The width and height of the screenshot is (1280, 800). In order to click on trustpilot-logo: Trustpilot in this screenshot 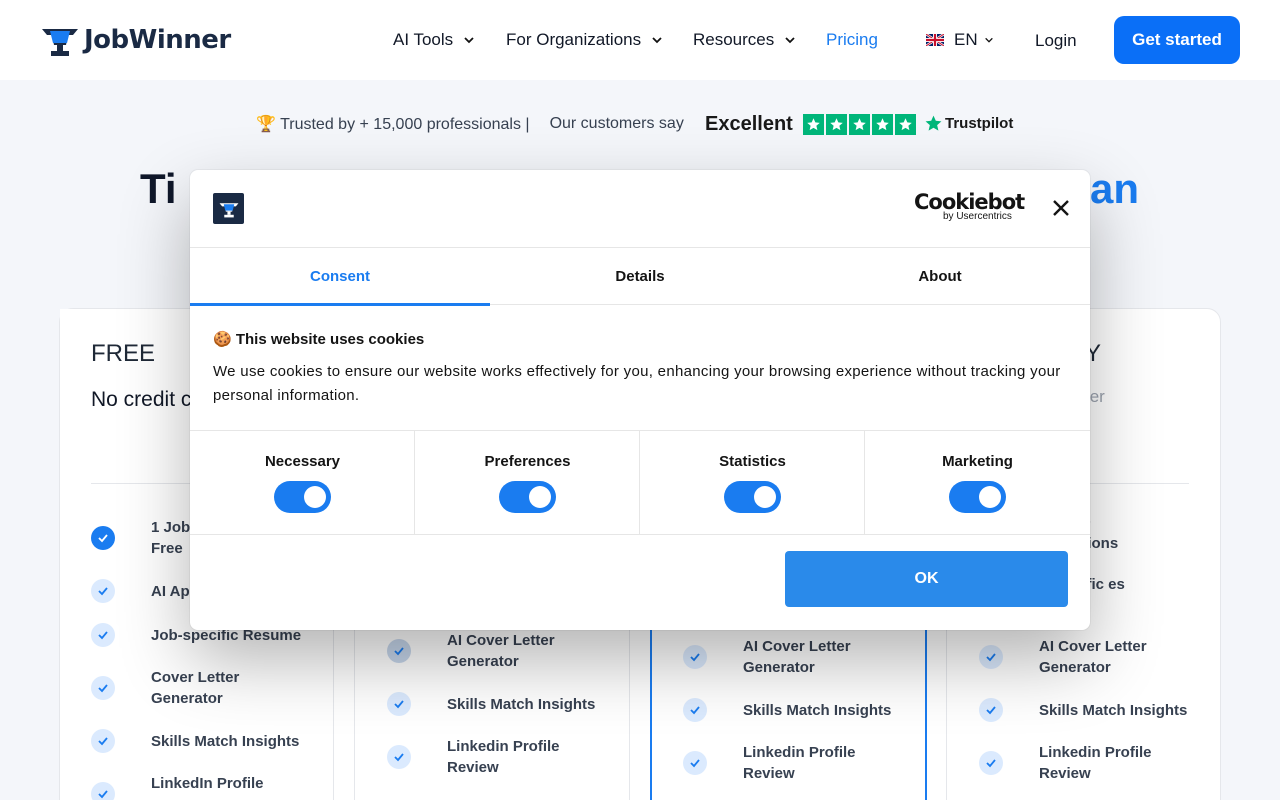, I will do `click(968, 123)`.